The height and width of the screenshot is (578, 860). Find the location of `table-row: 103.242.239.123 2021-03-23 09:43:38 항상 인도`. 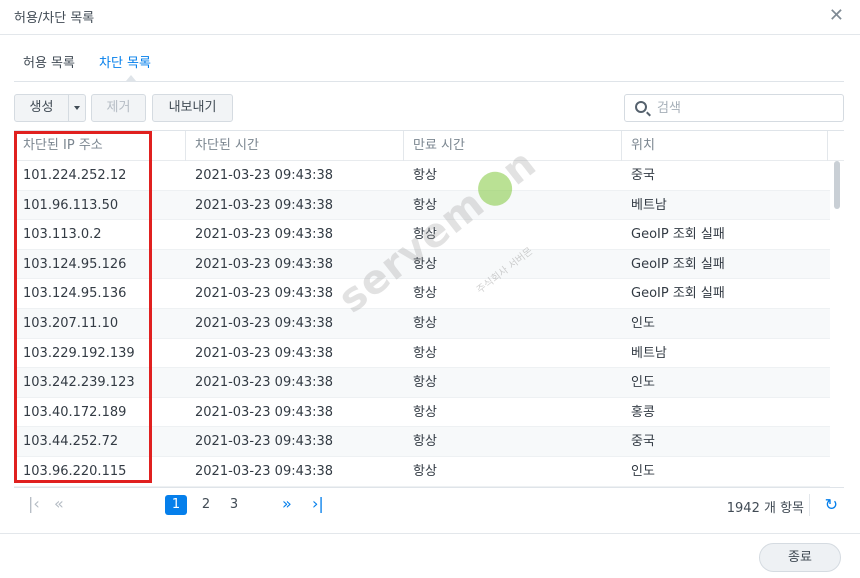

table-row: 103.242.239.123 2021-03-23 09:43:38 항상 인도 is located at coordinates (422, 383).